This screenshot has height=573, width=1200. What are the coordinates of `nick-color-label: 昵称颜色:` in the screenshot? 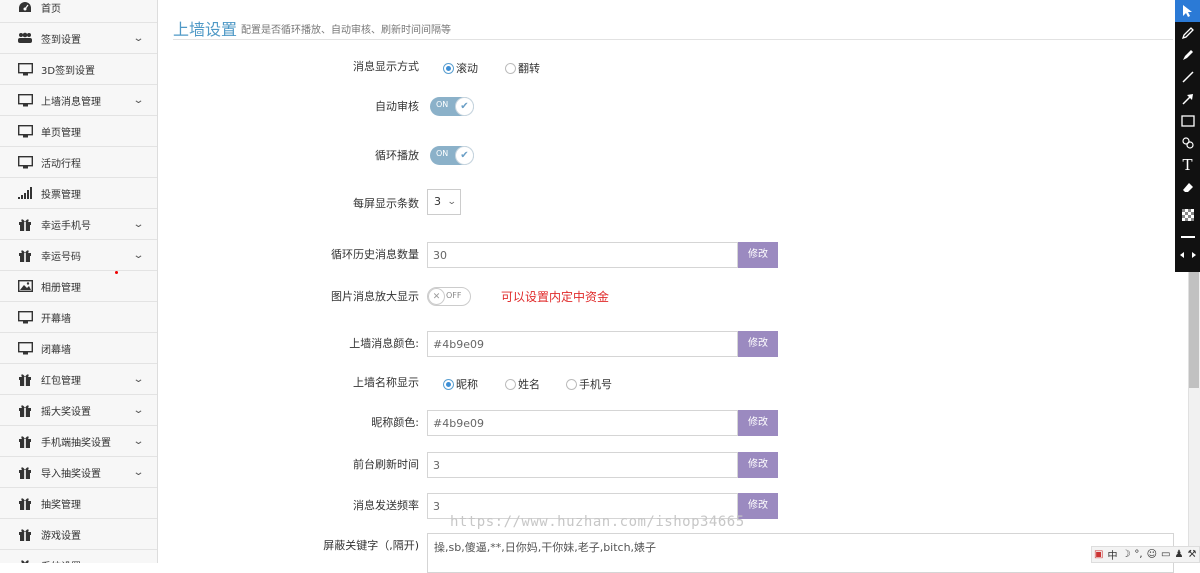 It's located at (395, 422).